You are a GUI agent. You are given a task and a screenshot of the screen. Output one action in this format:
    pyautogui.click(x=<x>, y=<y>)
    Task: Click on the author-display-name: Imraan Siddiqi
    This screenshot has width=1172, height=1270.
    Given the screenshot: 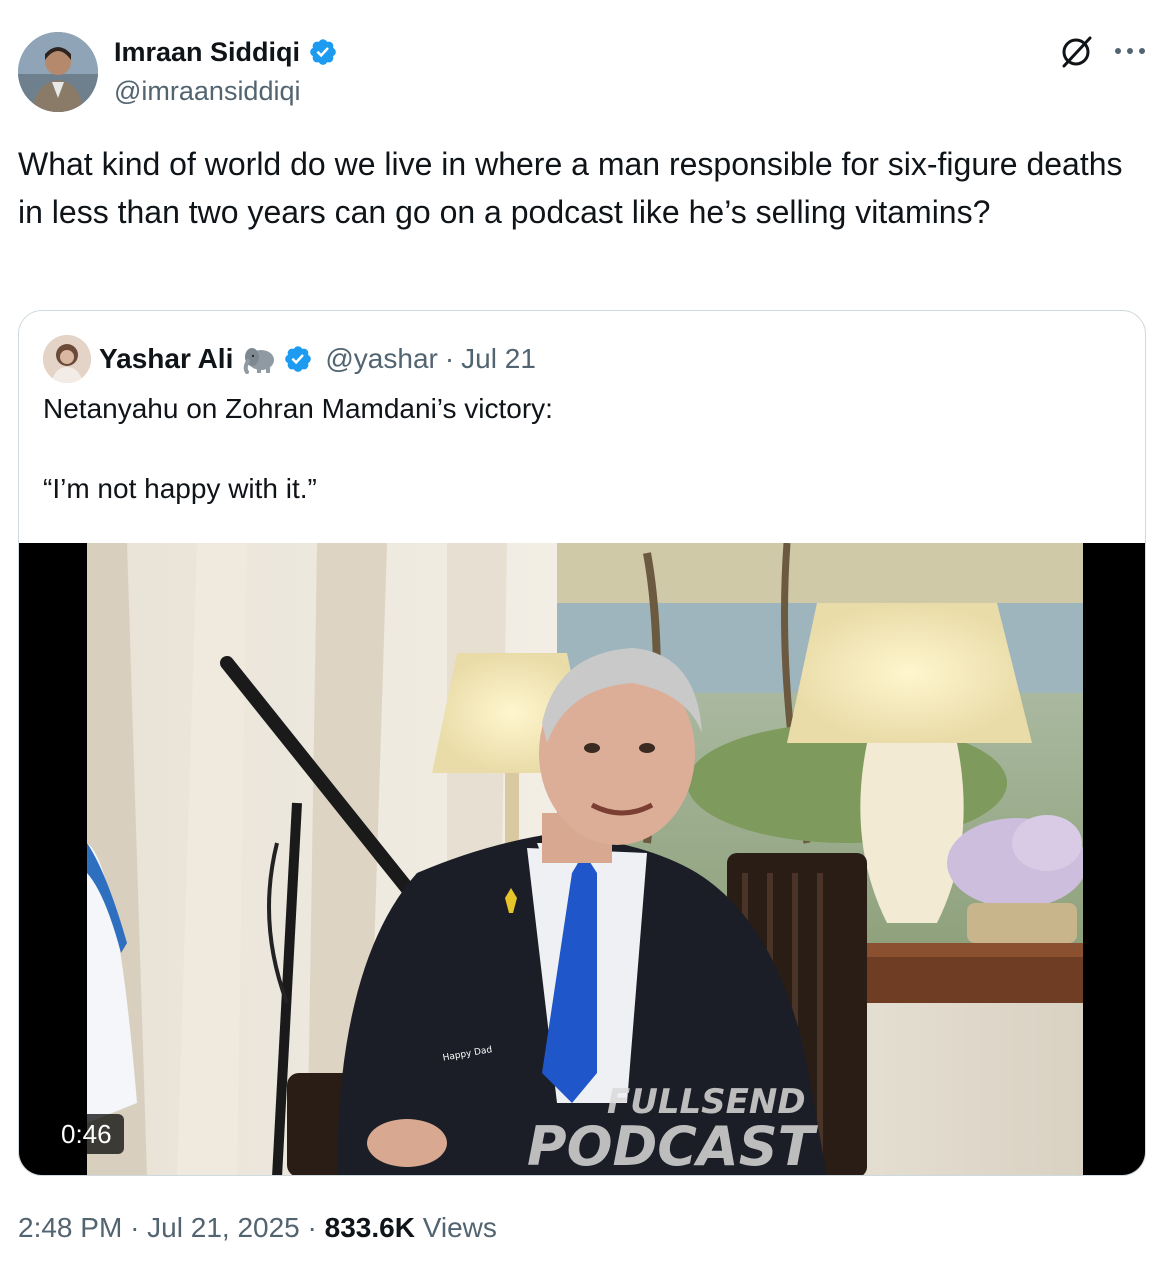 What is the action you would take?
    pyautogui.click(x=207, y=52)
    